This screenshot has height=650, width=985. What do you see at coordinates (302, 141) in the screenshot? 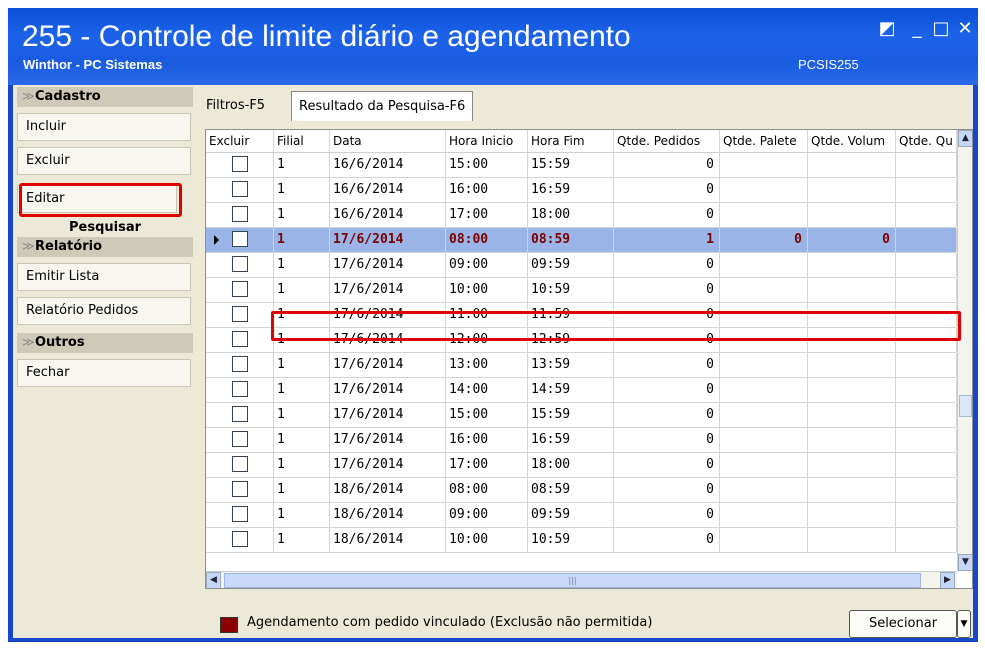
I see `col-filial: Filial` at bounding box center [302, 141].